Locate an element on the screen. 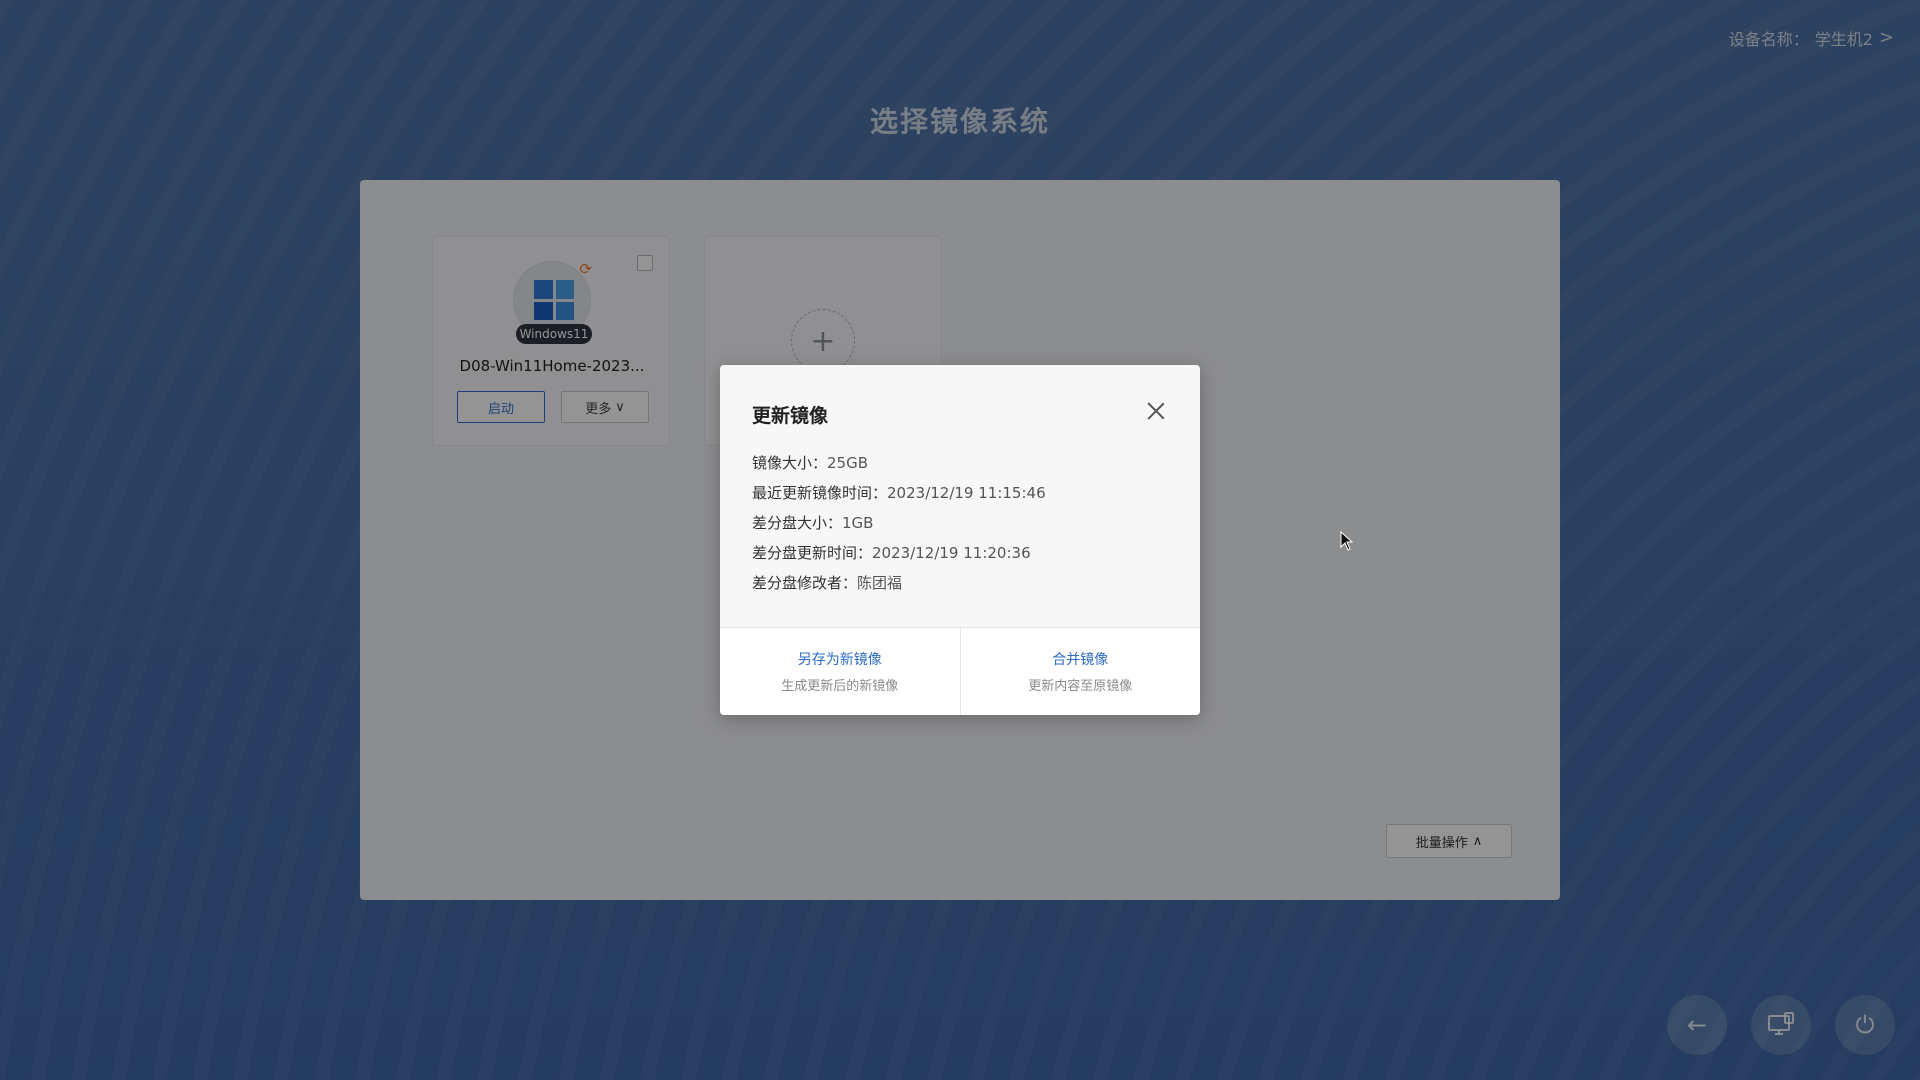 This screenshot has width=1920, height=1080. action-primary-label: 合并镜像 is located at coordinates (1080, 660).